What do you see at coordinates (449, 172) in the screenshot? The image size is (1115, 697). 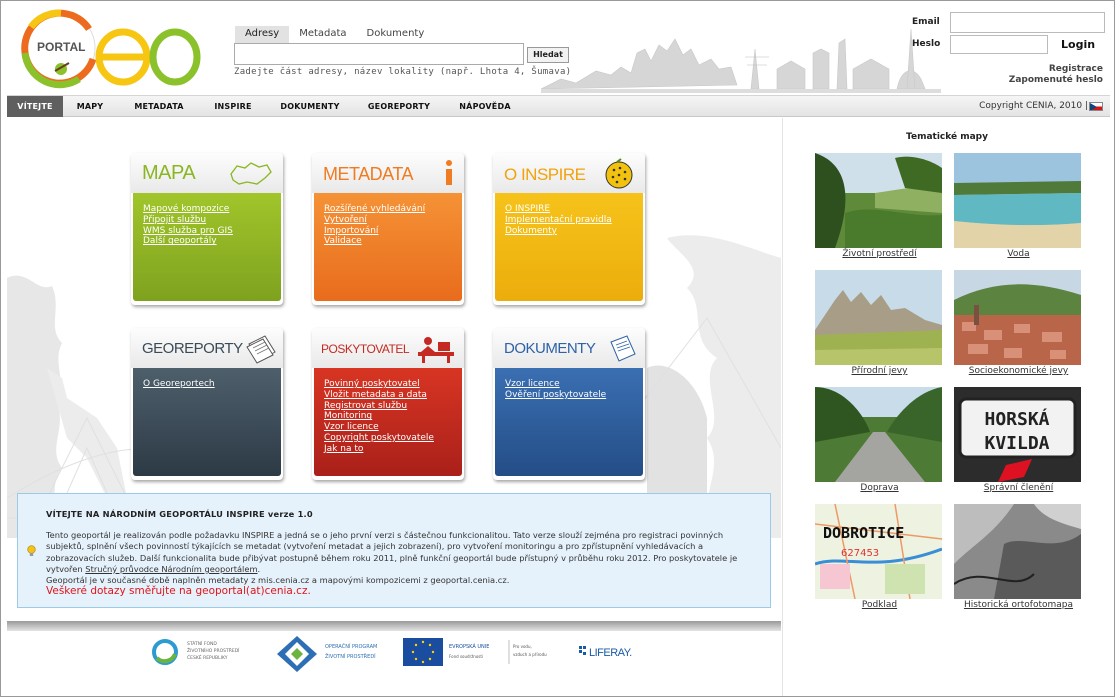 I see `info-icon` at bounding box center [449, 172].